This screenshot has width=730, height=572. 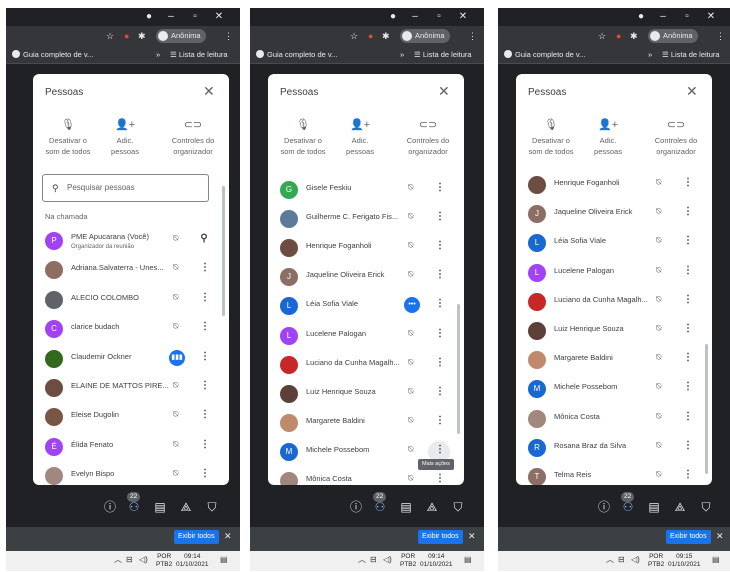 What do you see at coordinates (616, 449) in the screenshot?
I see `participant-row: R Rosana Braz da Silva ⍉ ⋮` at bounding box center [616, 449].